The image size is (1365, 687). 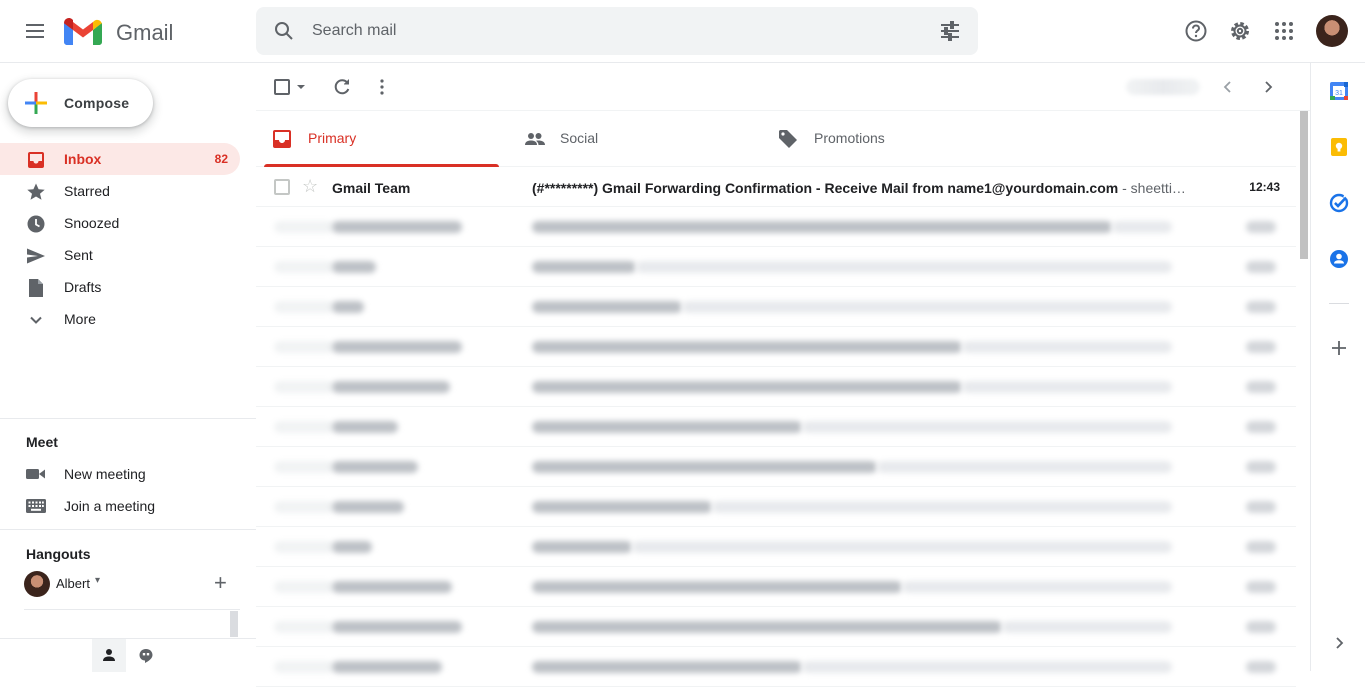 I want to click on app-name: Gmail, so click(x=144, y=33).